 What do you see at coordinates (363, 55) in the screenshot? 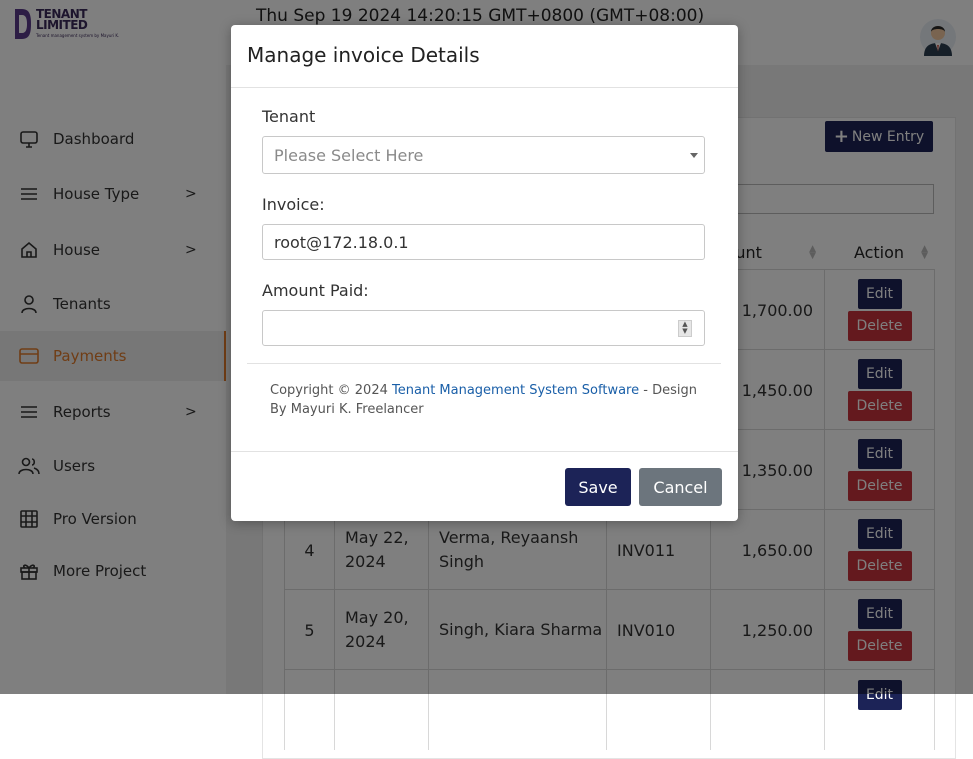
I see `modal-title: Manage invoice Details` at bounding box center [363, 55].